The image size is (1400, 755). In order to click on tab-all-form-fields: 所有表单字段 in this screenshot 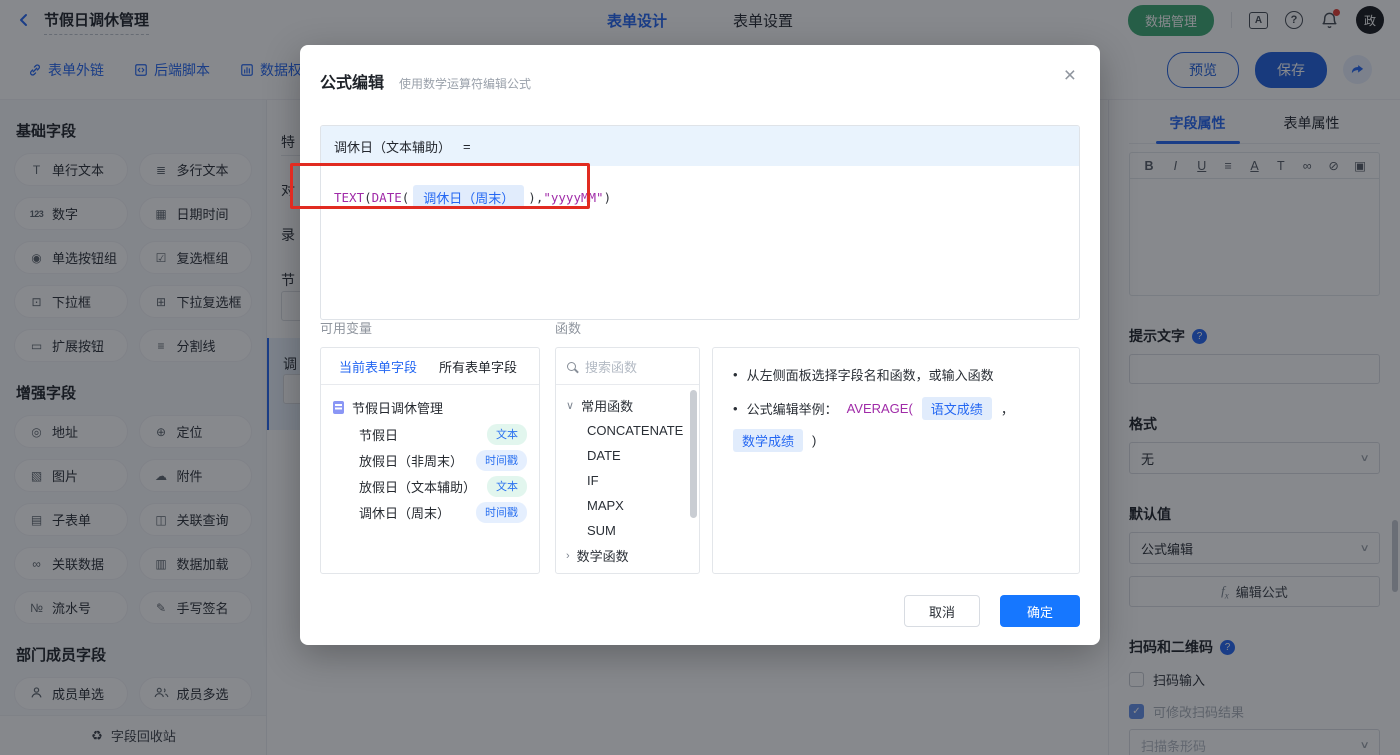, I will do `click(478, 366)`.